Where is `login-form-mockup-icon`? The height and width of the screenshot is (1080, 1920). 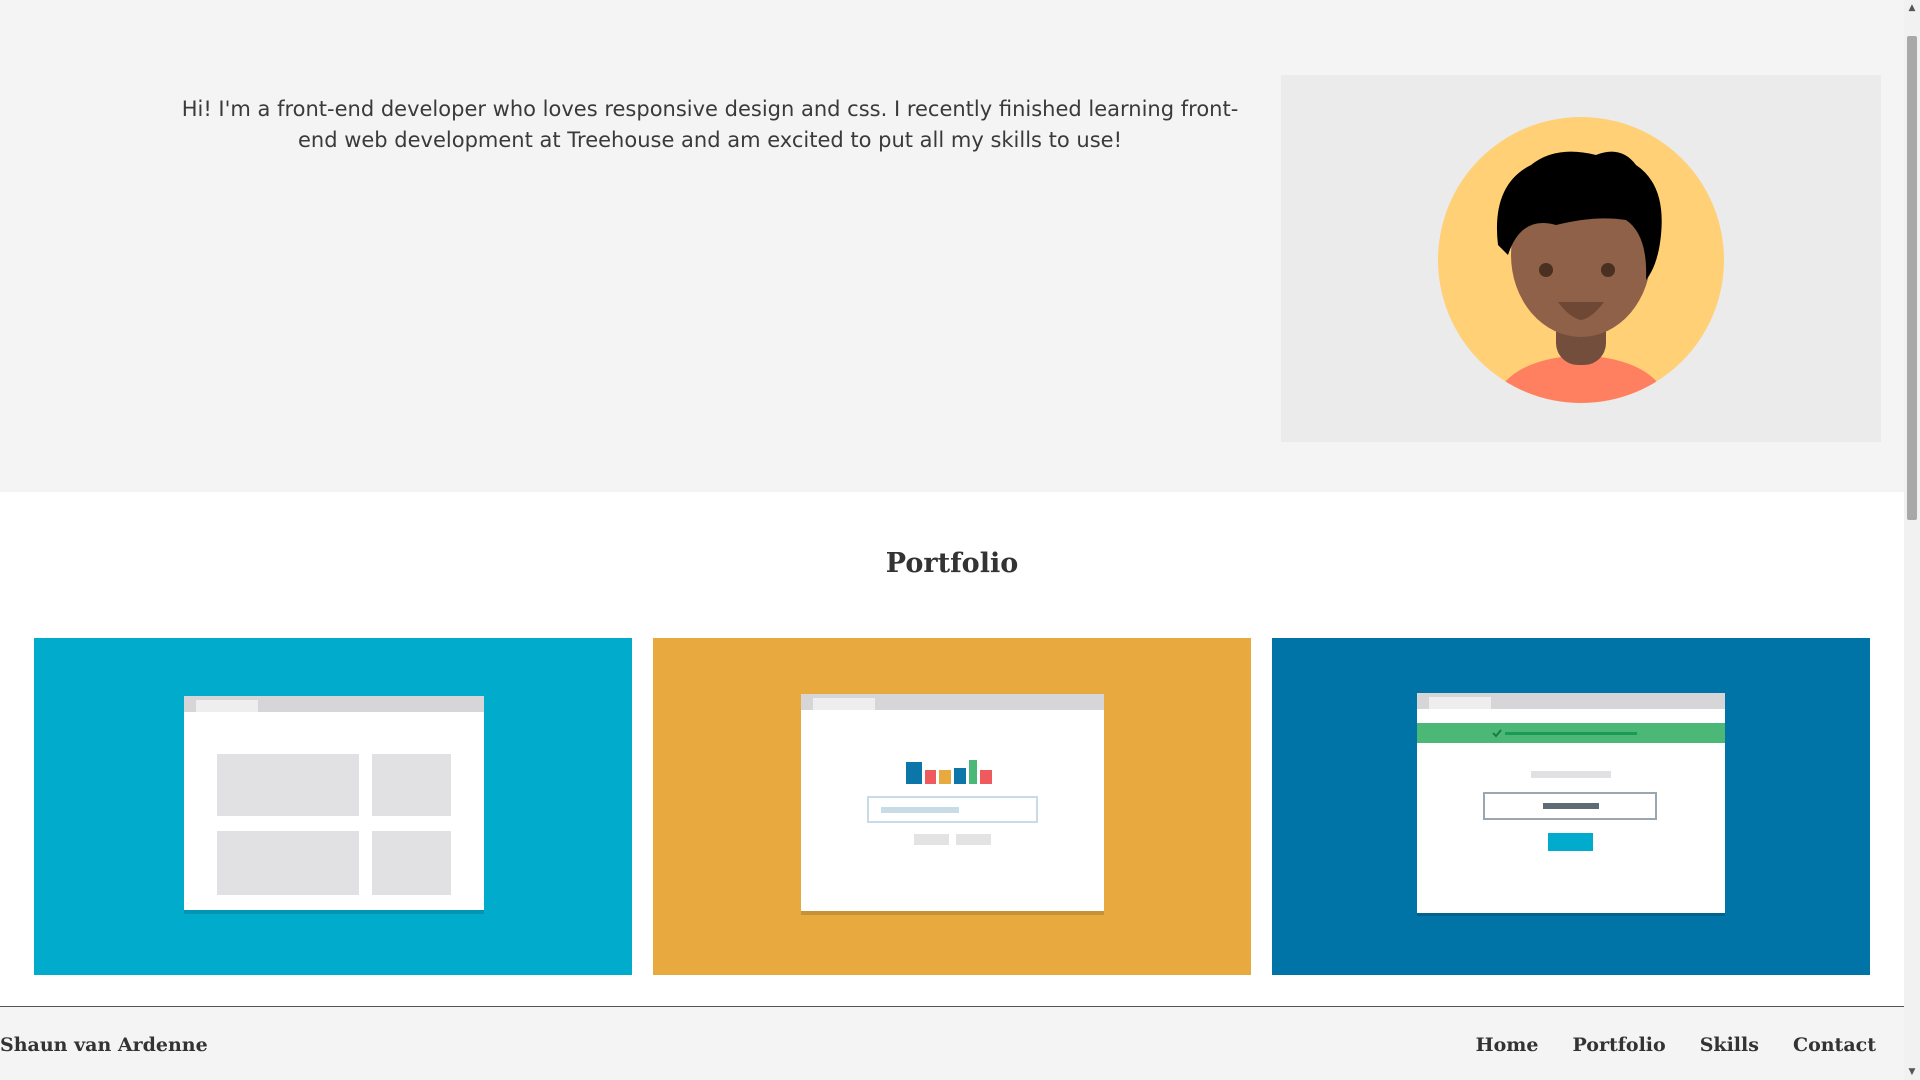 login-form-mockup-icon is located at coordinates (1571, 804).